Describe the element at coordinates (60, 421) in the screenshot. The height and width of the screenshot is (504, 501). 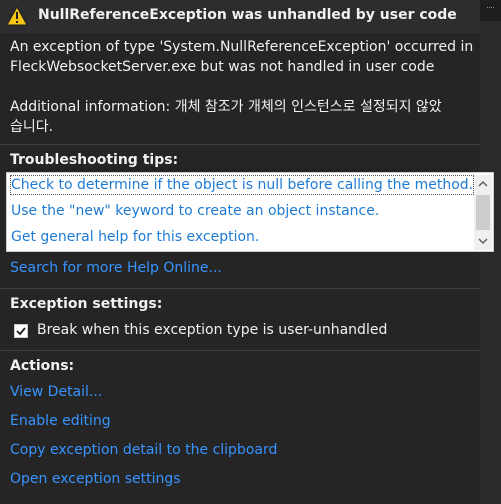
I see `enable-editing-link: Enable editing` at that location.